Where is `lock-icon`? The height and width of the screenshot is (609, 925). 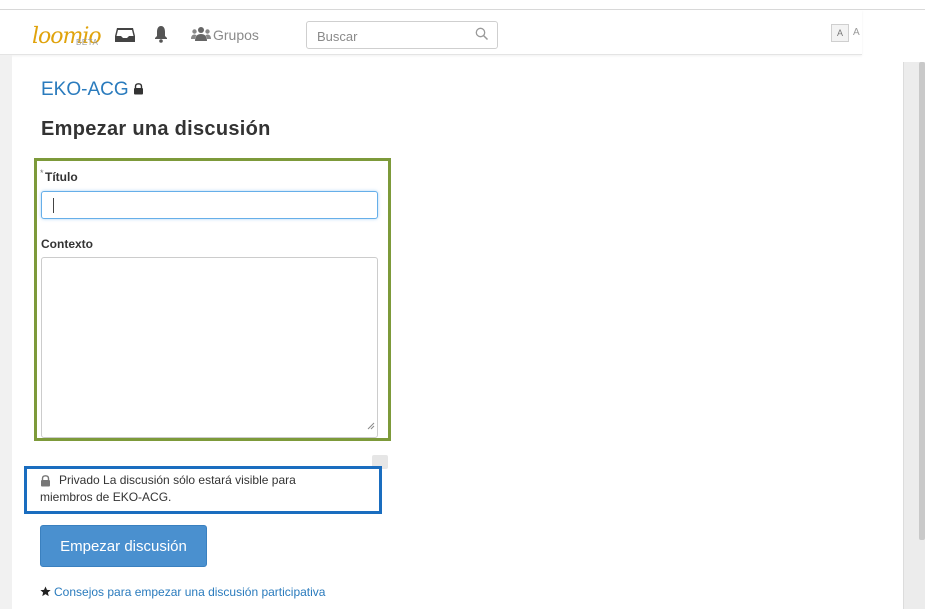 lock-icon is located at coordinates (138, 90).